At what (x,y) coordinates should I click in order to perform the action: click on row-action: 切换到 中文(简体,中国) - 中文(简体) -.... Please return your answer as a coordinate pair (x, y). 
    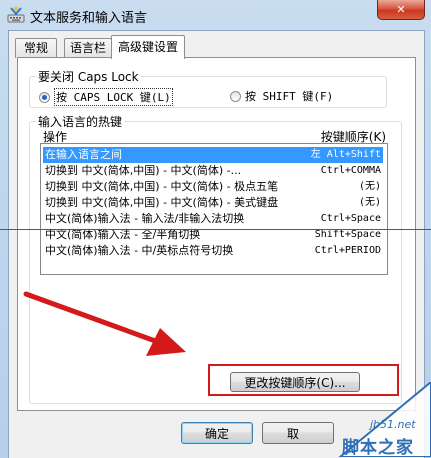
    Looking at the image, I should click on (143, 170).